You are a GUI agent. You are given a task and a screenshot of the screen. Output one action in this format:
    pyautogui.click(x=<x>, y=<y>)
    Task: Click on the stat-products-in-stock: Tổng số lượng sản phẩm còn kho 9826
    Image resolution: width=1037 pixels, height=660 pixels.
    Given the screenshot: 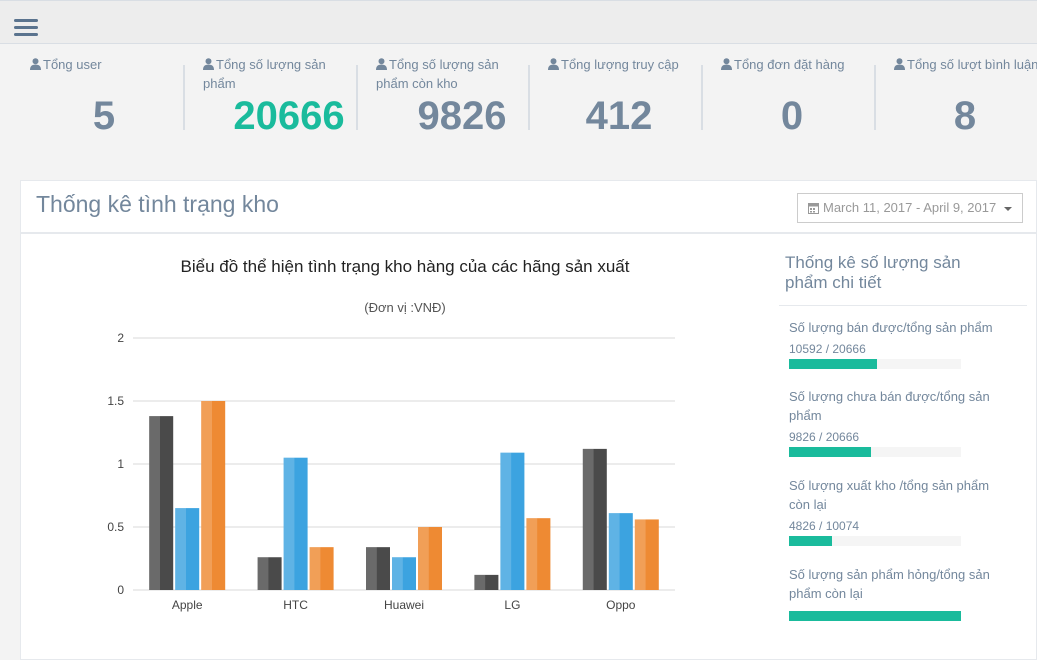 What is the action you would take?
    pyautogui.click(x=442, y=97)
    